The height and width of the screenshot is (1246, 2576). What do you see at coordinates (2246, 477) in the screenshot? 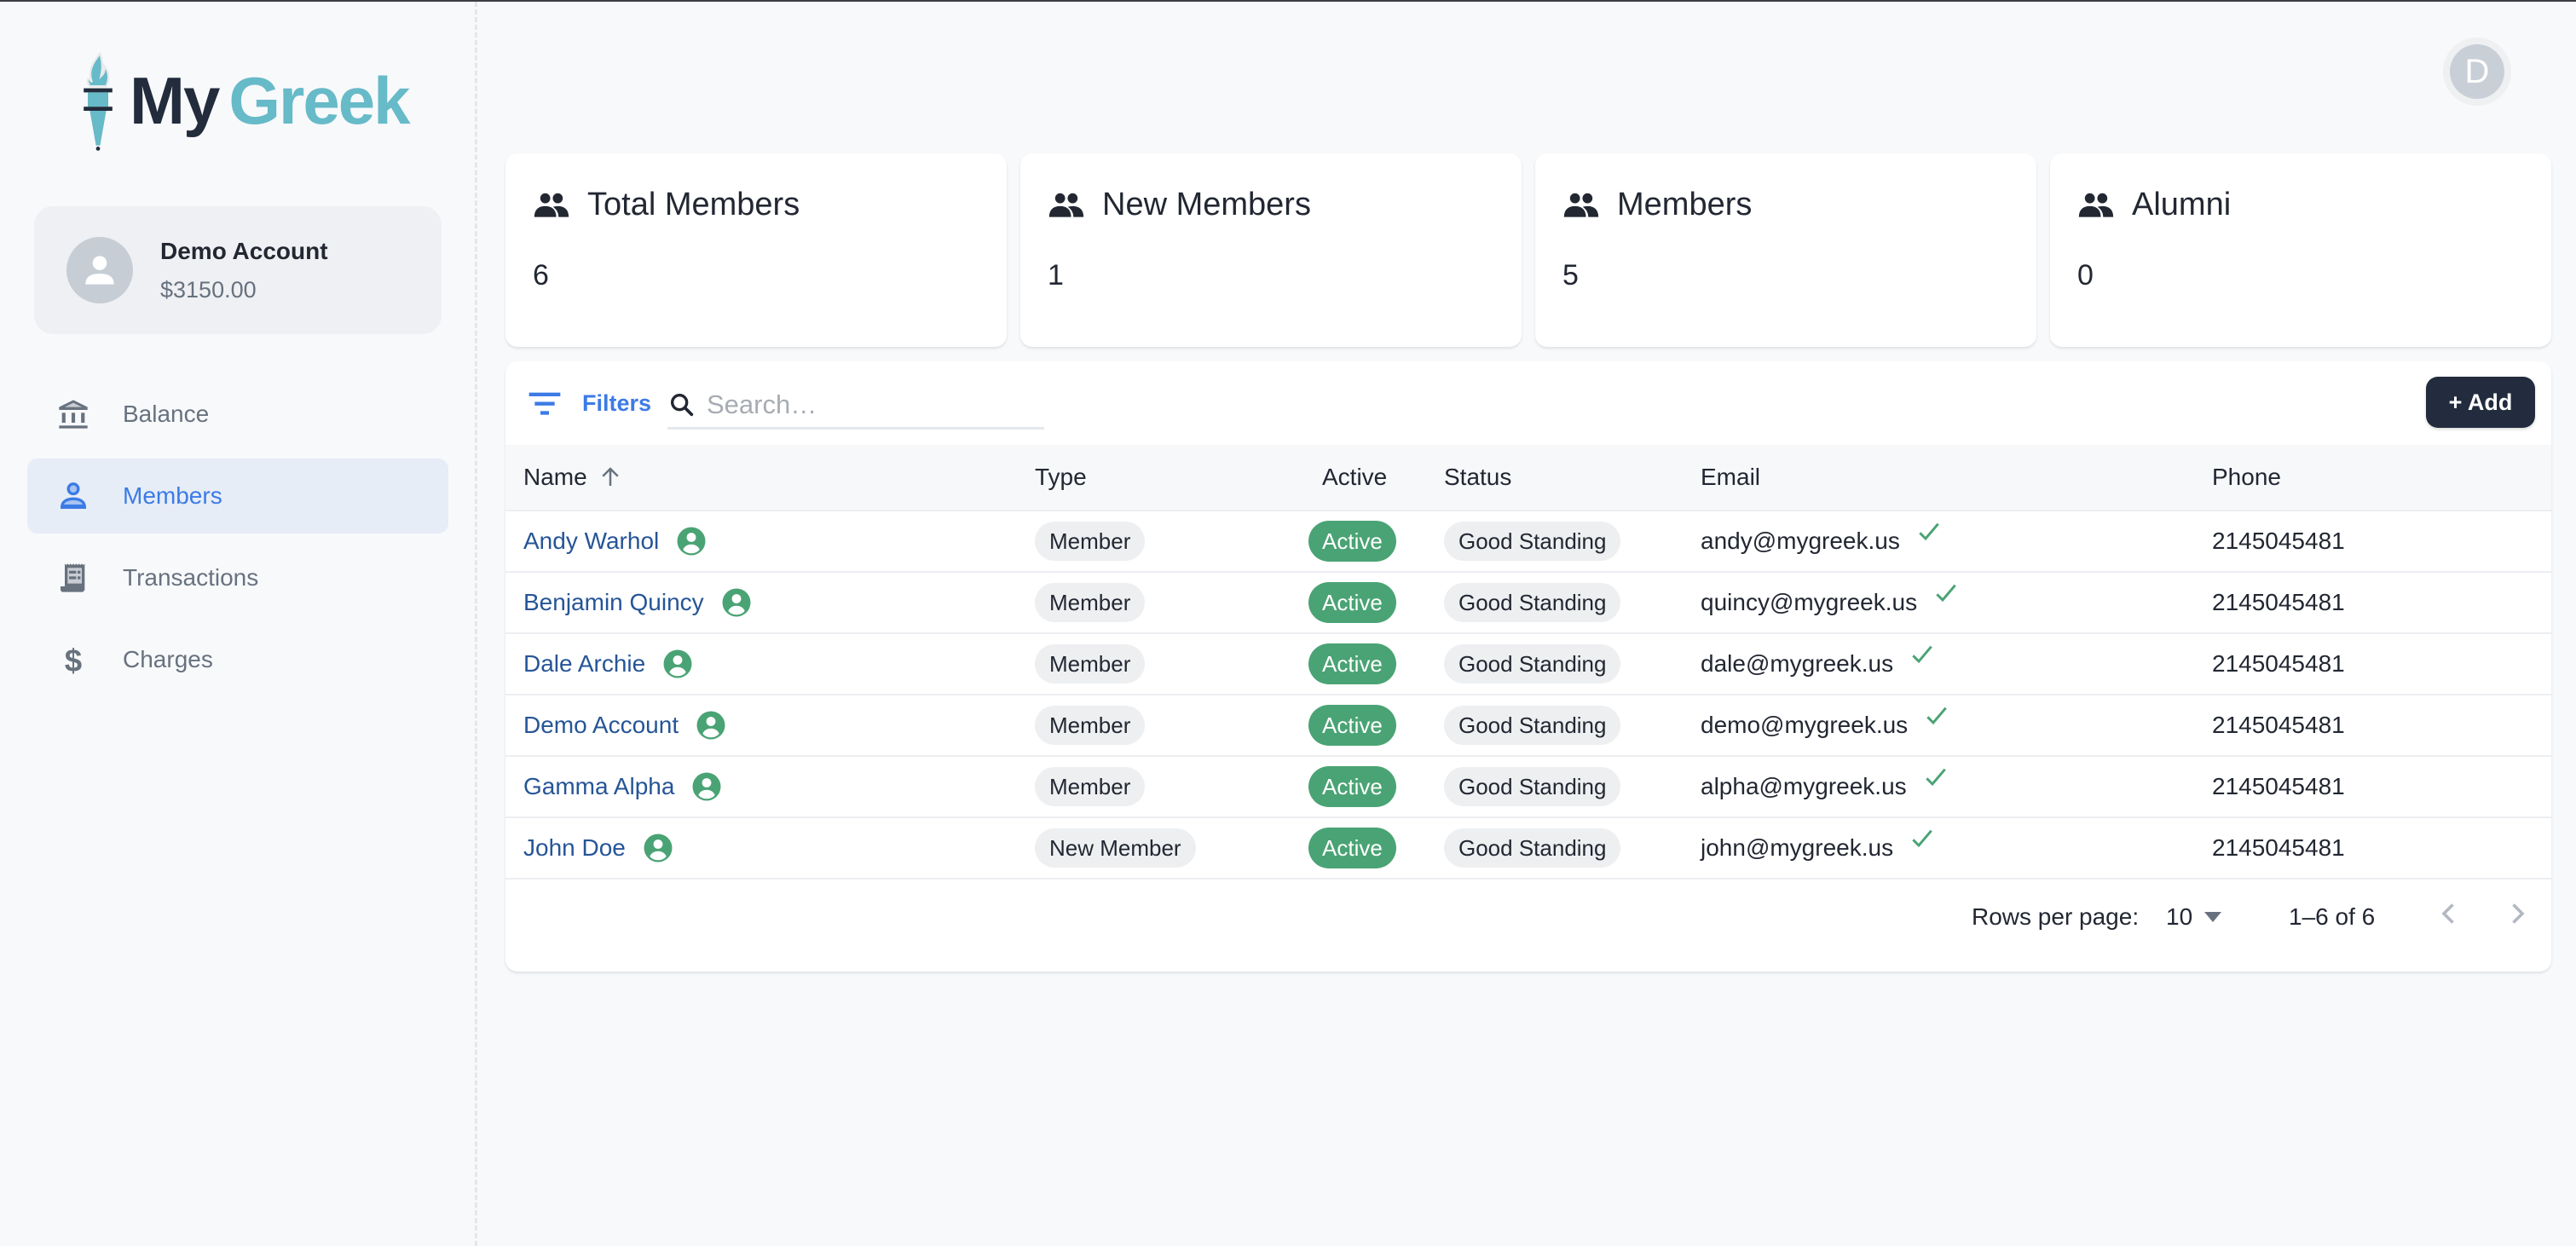
I see `column-header-phone: Phone` at bounding box center [2246, 477].